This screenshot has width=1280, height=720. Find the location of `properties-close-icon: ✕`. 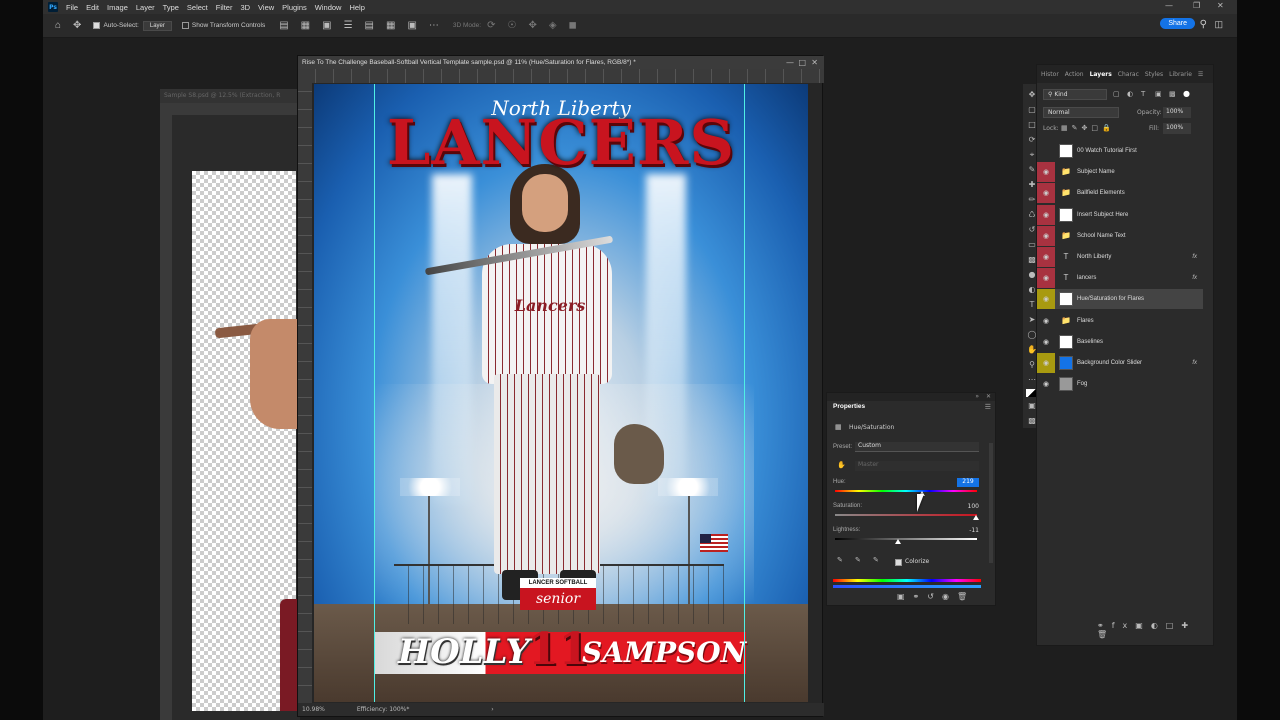

properties-close-icon: ✕ is located at coordinates (988, 396).